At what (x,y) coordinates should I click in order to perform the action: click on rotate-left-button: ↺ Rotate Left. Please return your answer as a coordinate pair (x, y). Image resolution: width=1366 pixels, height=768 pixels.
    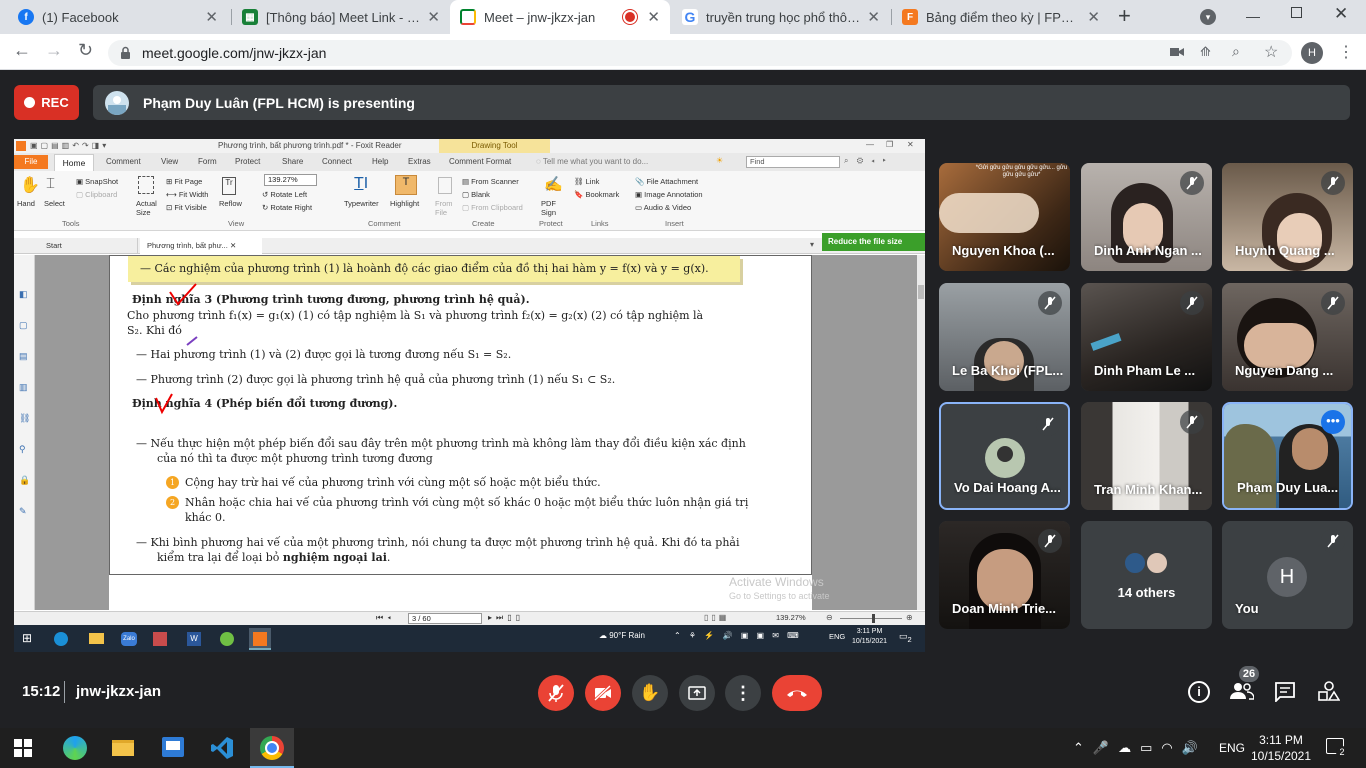
    Looking at the image, I should click on (284, 194).